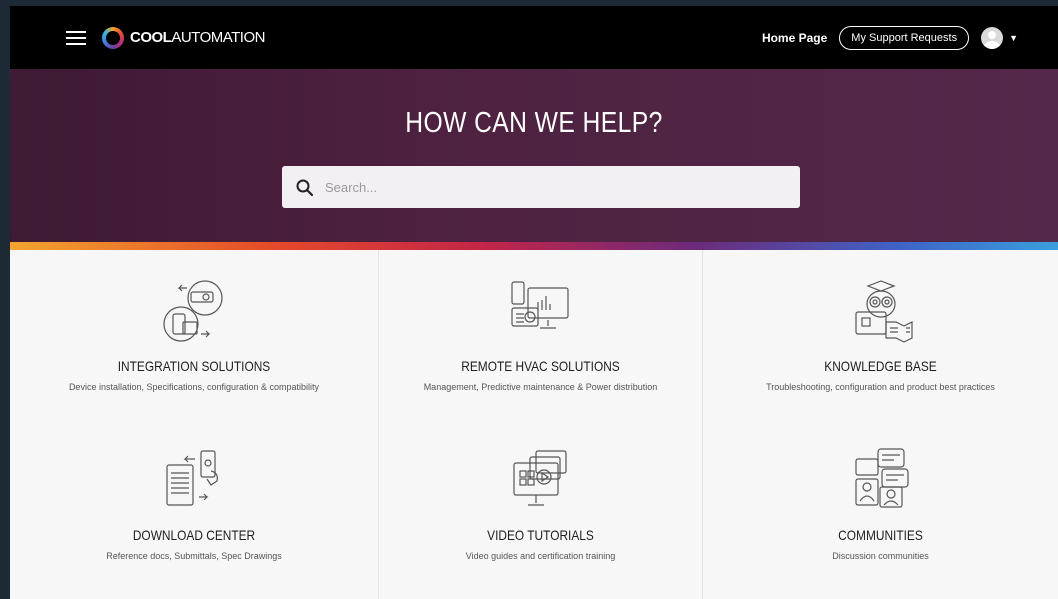 The height and width of the screenshot is (599, 1058). What do you see at coordinates (992, 37) in the screenshot?
I see `user-avatar` at bounding box center [992, 37].